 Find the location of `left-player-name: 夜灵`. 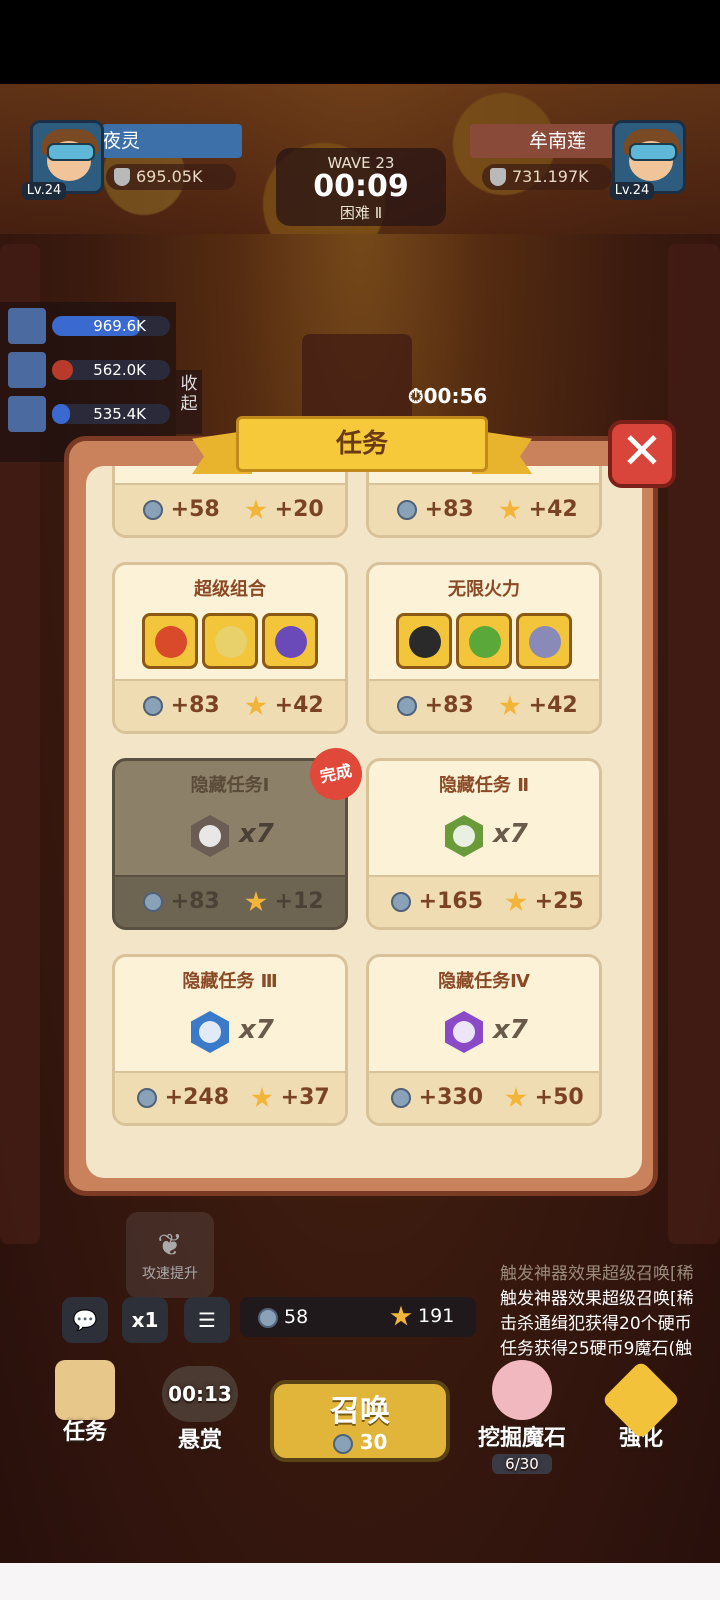

left-player-name: 夜灵 is located at coordinates (172, 141).